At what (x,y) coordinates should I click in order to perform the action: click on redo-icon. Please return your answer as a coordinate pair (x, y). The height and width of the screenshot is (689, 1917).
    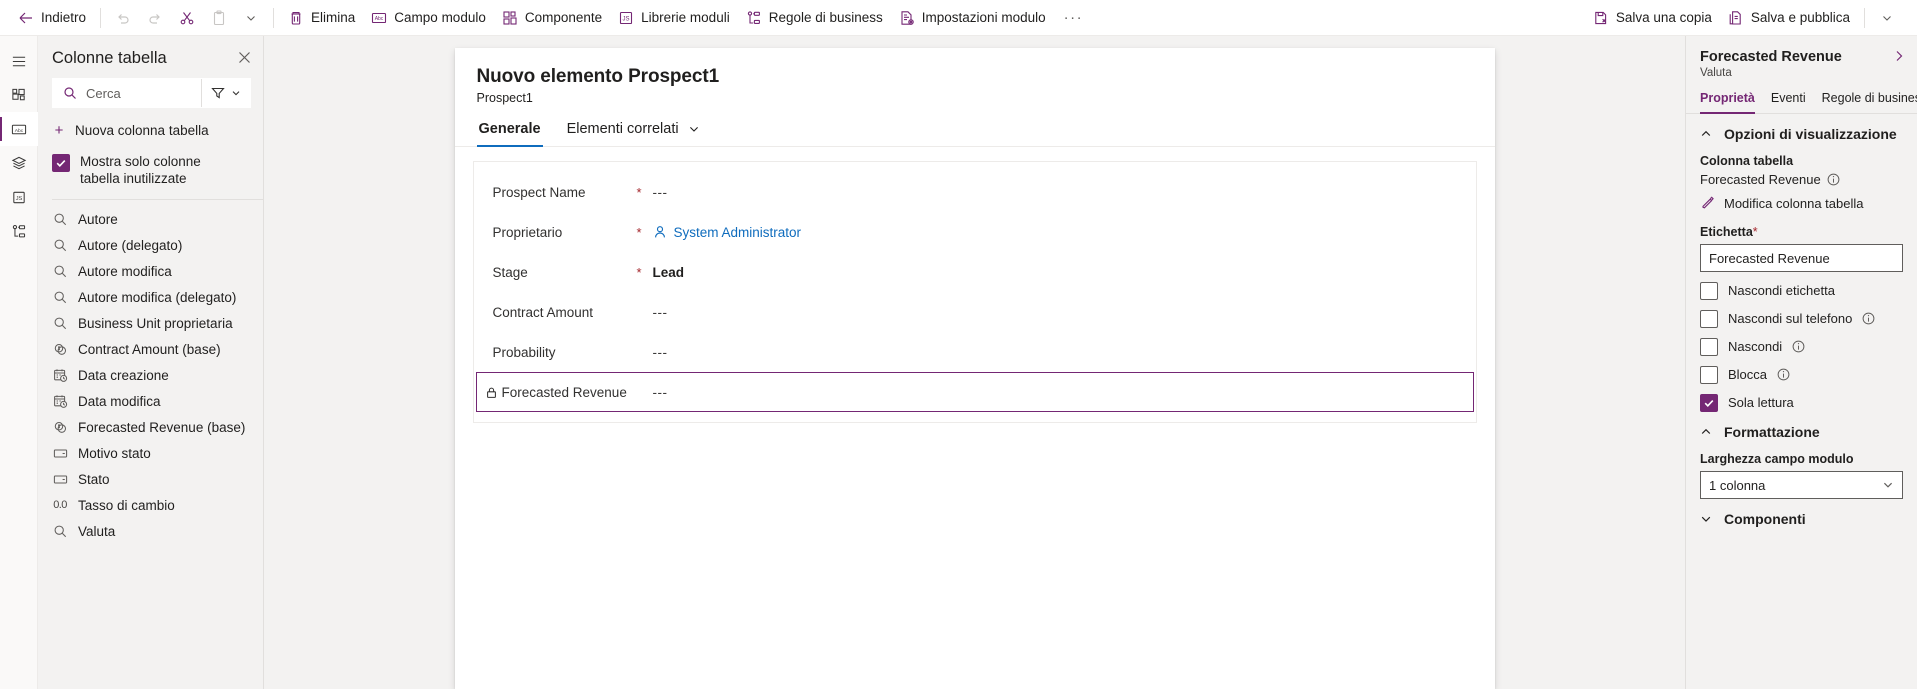
    Looking at the image, I should click on (155, 18).